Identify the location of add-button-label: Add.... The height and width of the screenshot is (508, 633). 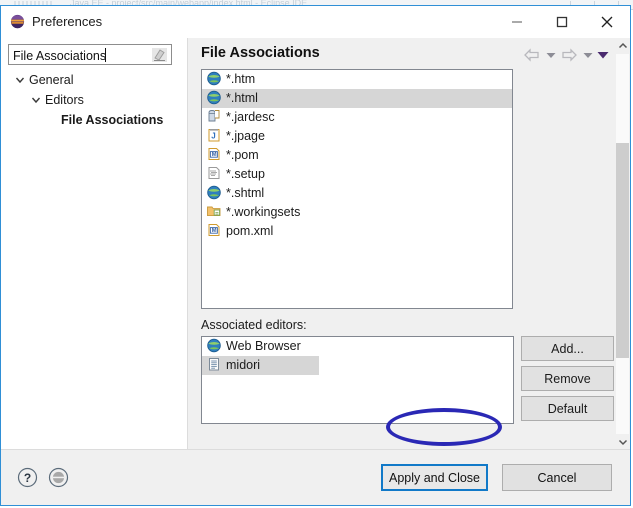
(567, 348).